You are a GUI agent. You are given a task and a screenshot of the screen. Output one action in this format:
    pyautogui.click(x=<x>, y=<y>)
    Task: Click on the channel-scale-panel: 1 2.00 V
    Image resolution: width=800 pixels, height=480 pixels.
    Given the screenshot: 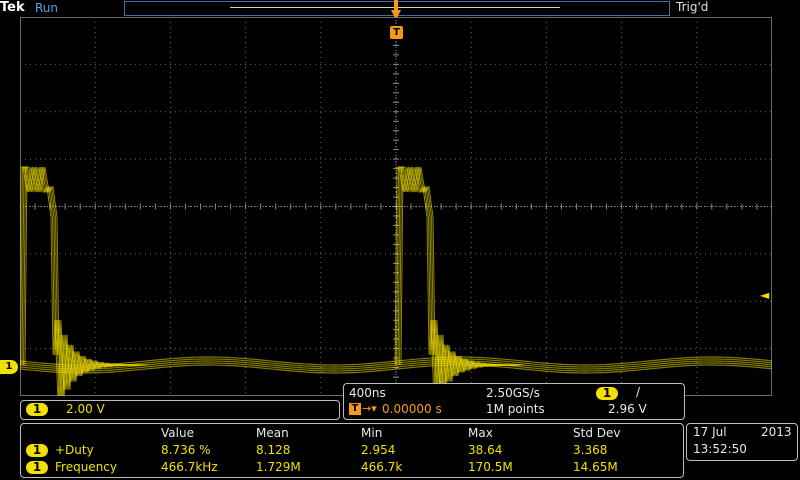 What is the action you would take?
    pyautogui.click(x=180, y=410)
    